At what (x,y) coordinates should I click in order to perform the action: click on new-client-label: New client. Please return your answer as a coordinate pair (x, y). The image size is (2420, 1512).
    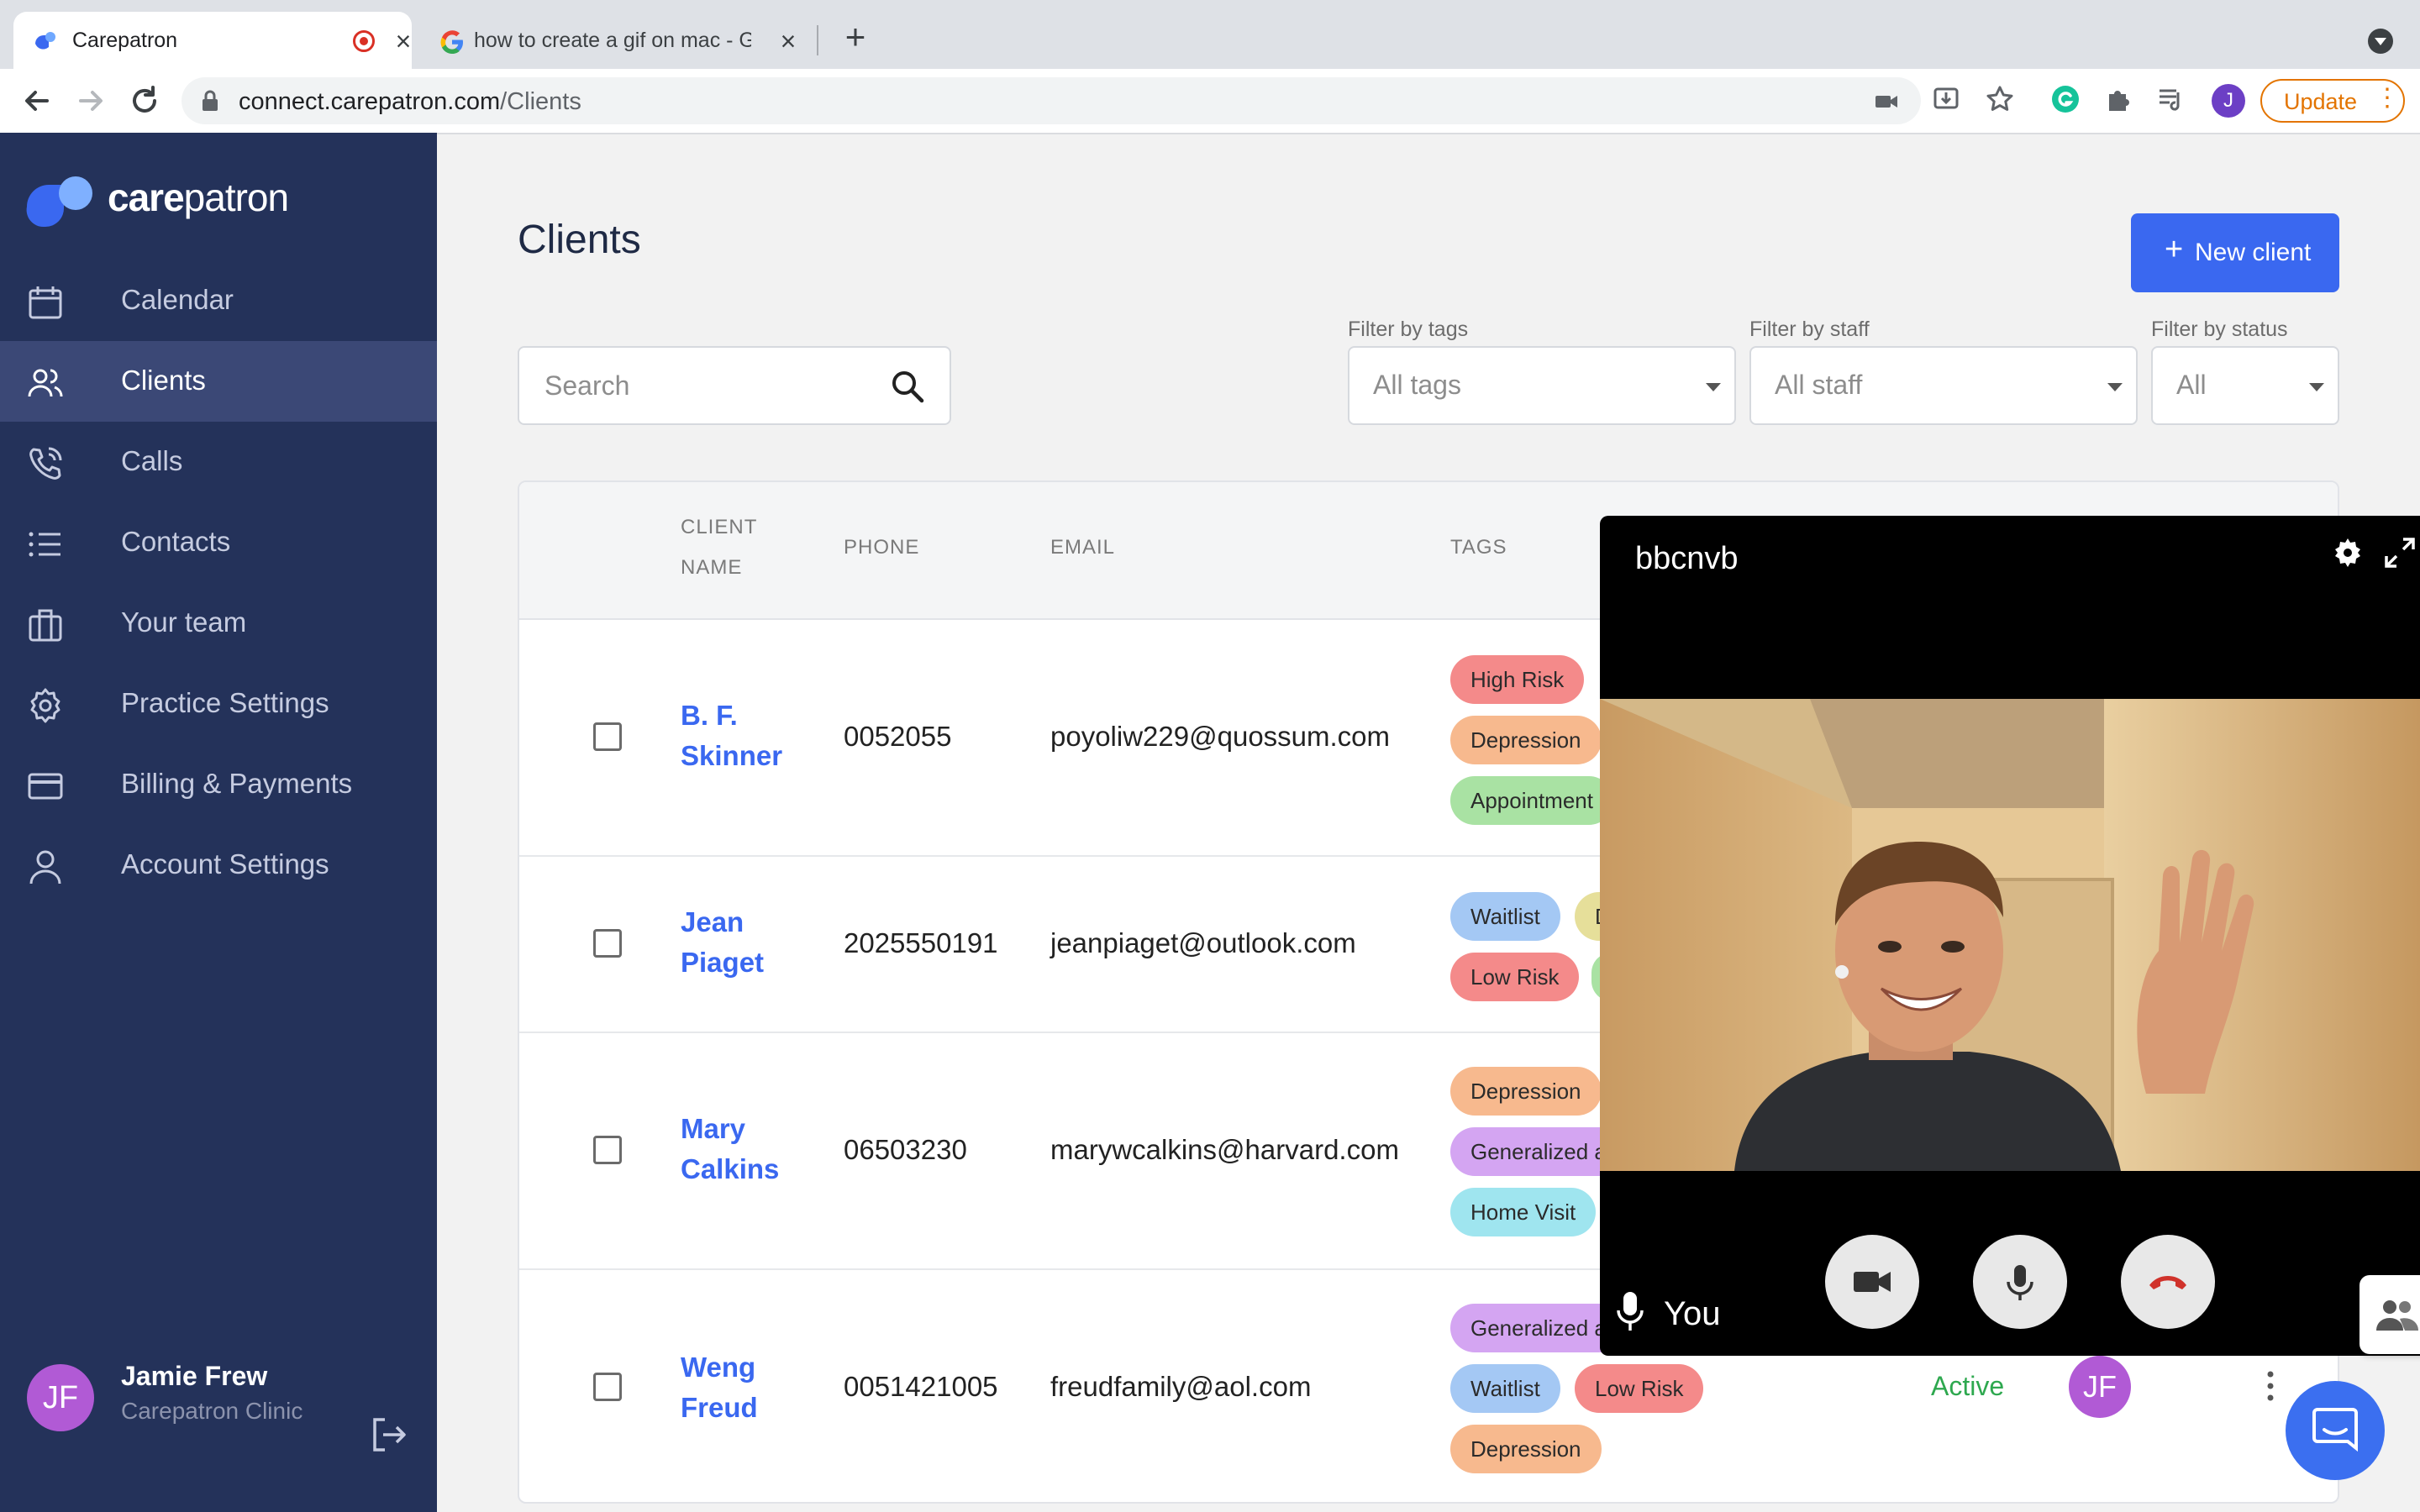
    Looking at the image, I should click on (2253, 252).